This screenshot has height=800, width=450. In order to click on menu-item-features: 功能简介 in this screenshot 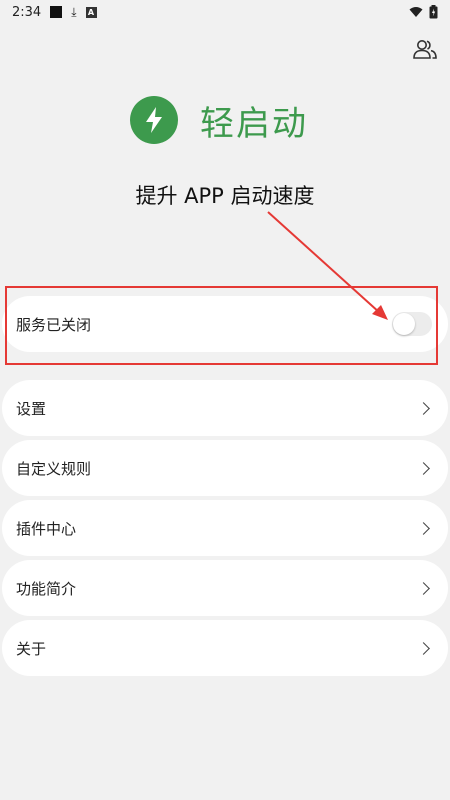, I will do `click(225, 588)`.